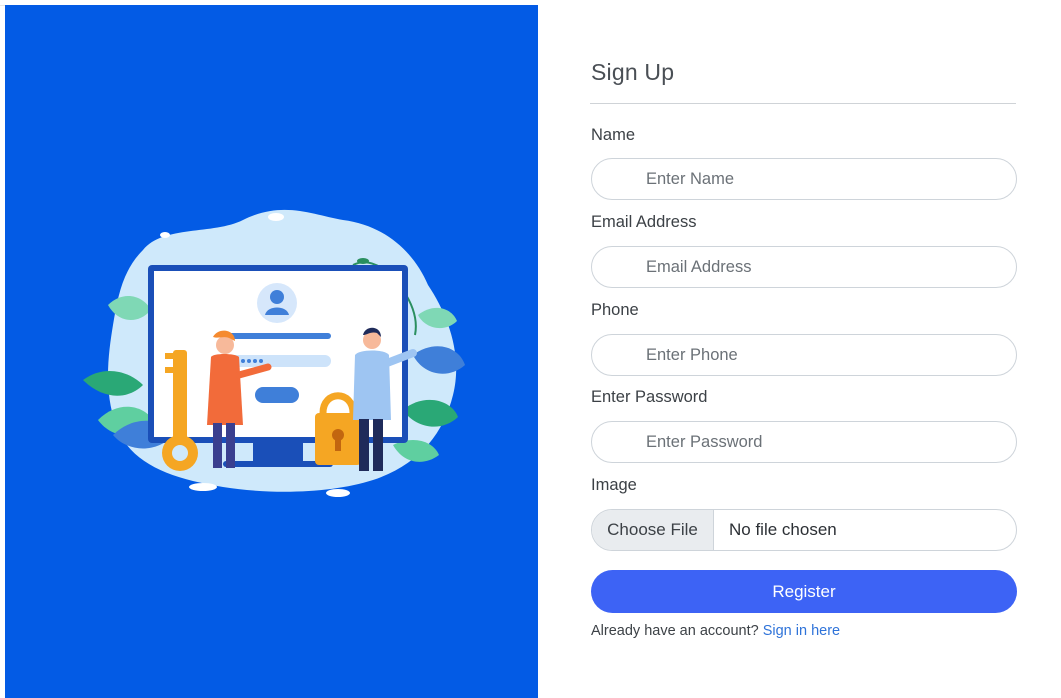 Image resolution: width=1061 pixels, height=698 pixels. Describe the element at coordinates (633, 72) in the screenshot. I see `form-title: Sign Up` at that location.